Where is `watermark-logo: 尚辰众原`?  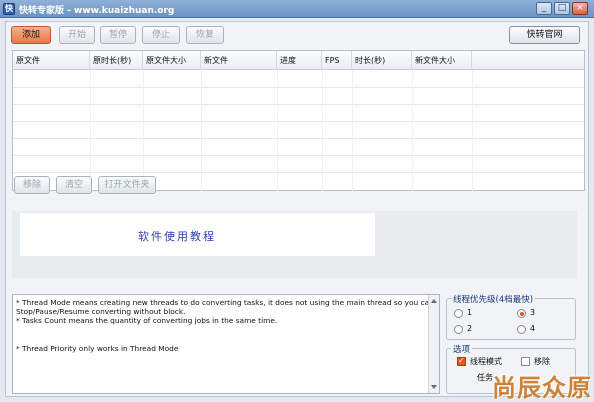 watermark-logo: 尚辰众原 is located at coordinates (542, 388).